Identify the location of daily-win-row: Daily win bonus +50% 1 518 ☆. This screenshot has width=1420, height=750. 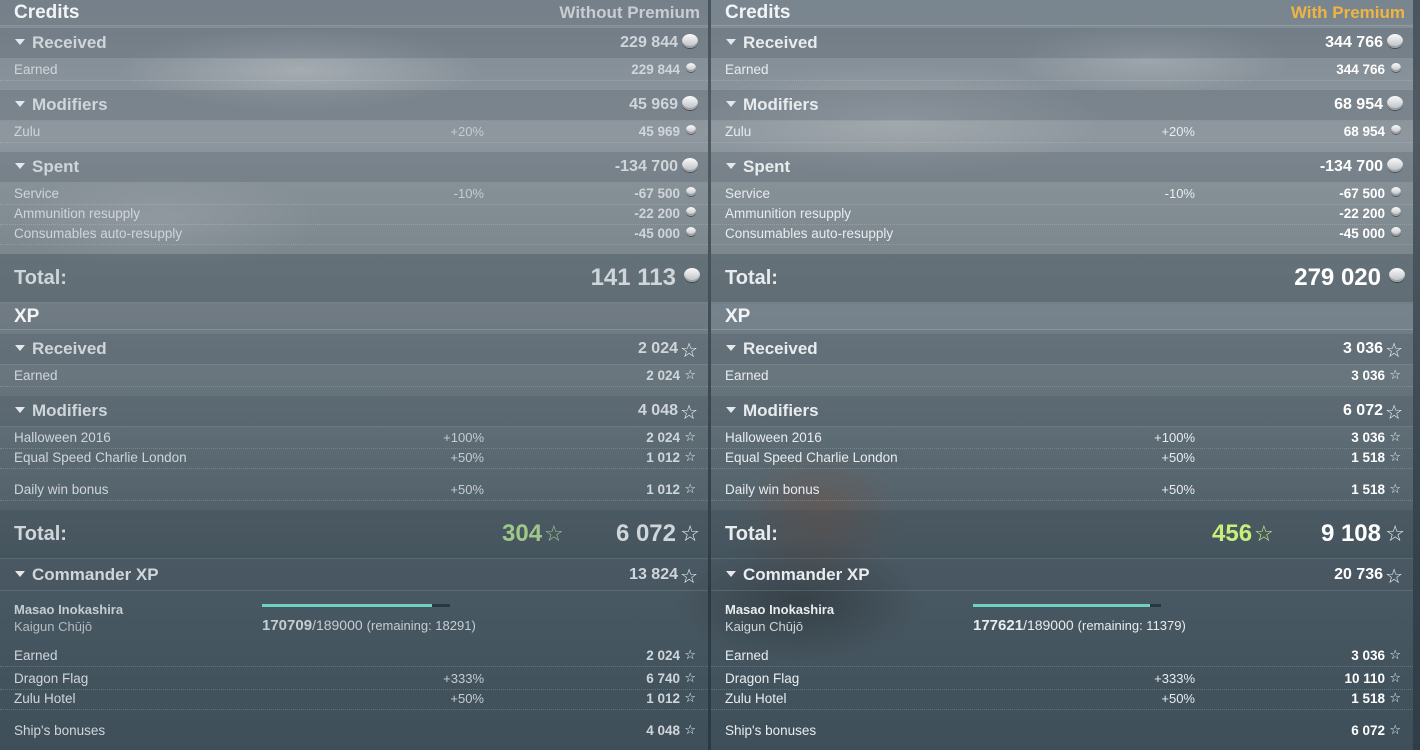
(1062, 490).